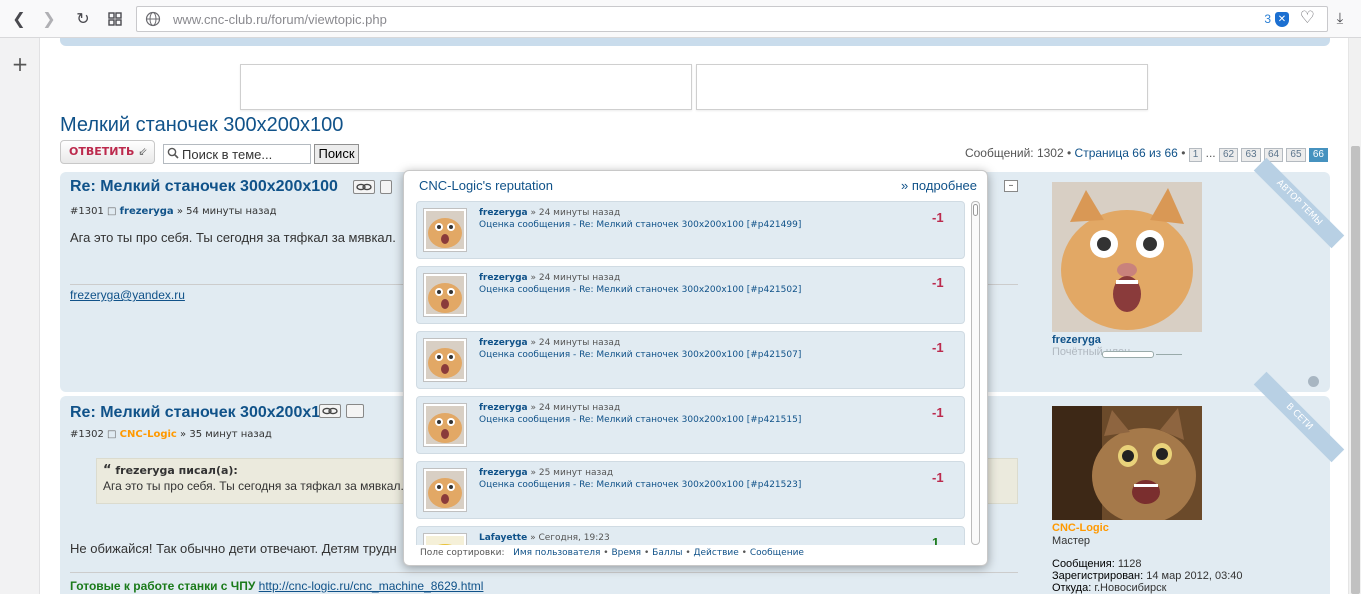  I want to click on rank-stars, so click(1128, 354).